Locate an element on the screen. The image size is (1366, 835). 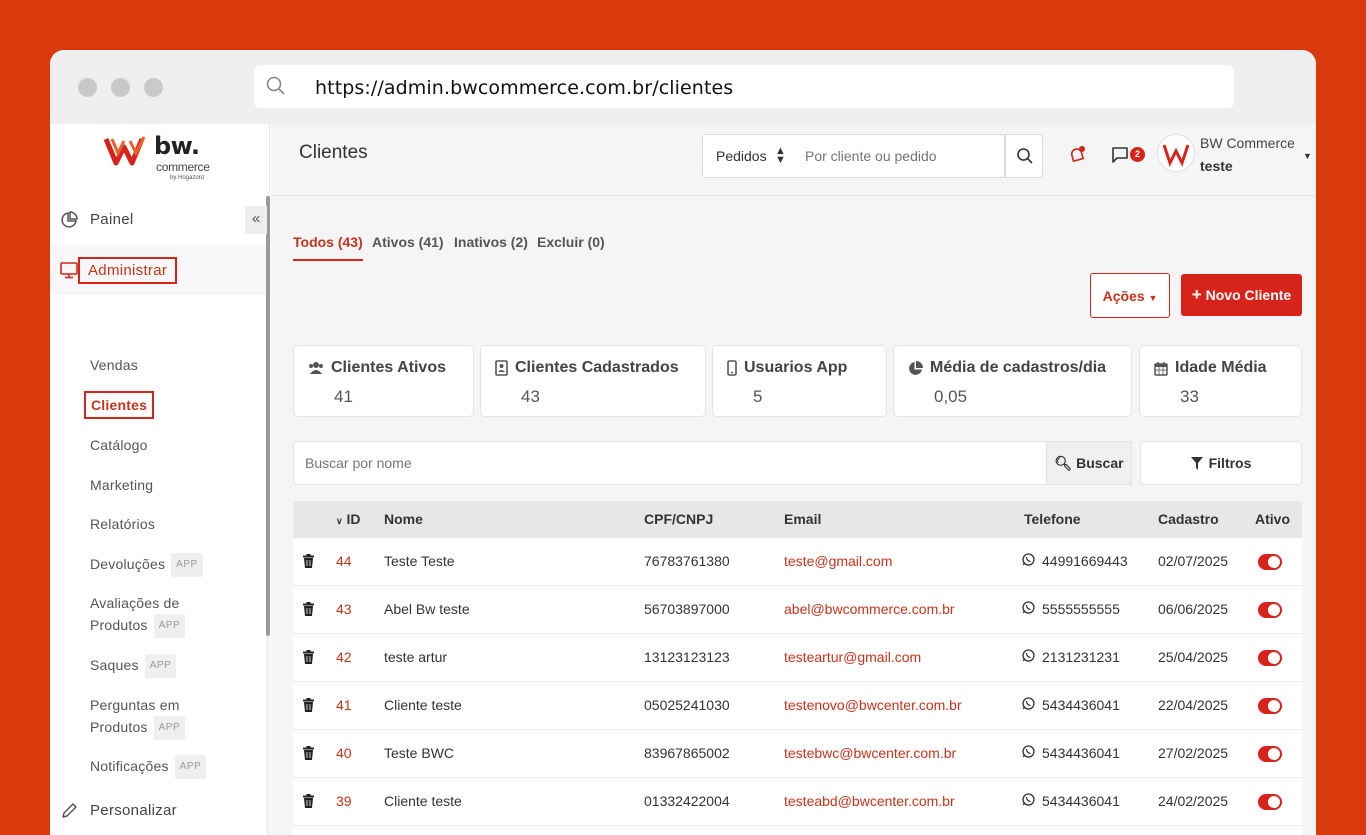
user-store: teste is located at coordinates (1216, 166).